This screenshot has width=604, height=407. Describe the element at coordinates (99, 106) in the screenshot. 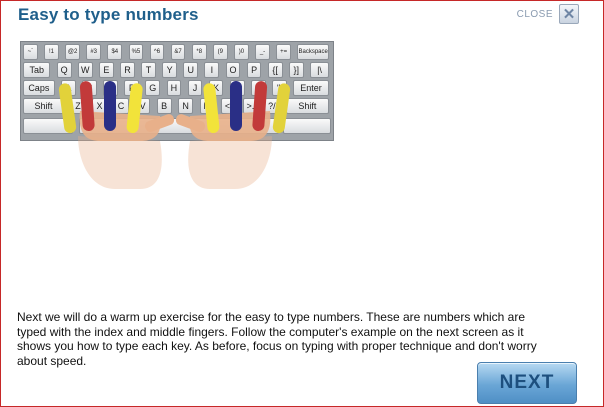

I see `keyboard-key: X` at that location.